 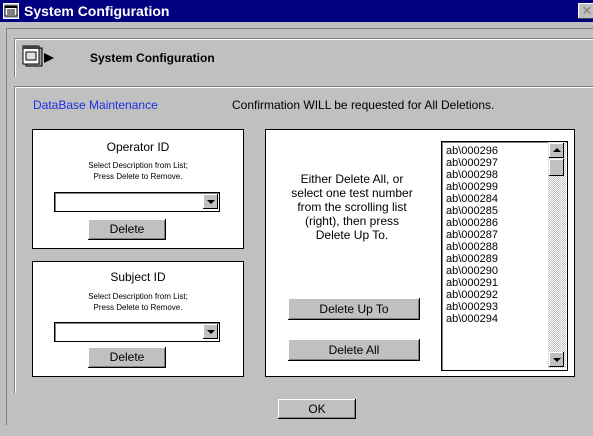 I want to click on list-item: ab\000289, so click(x=472, y=259).